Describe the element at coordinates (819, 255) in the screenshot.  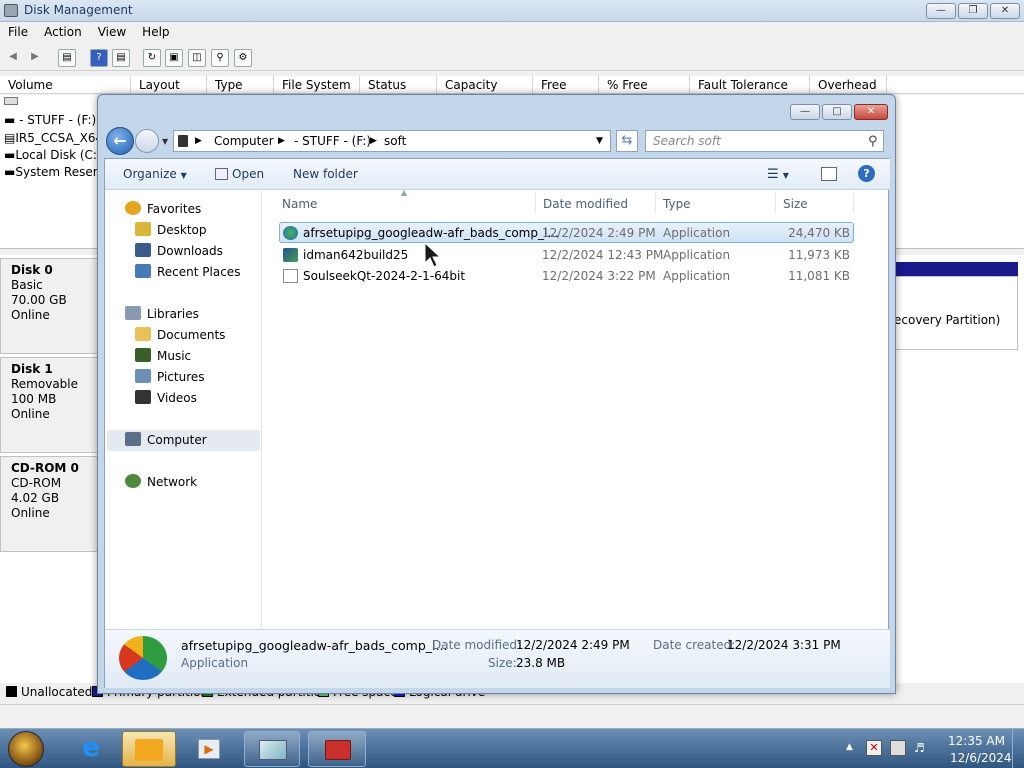
I see `file-size: 11,973 KB` at that location.